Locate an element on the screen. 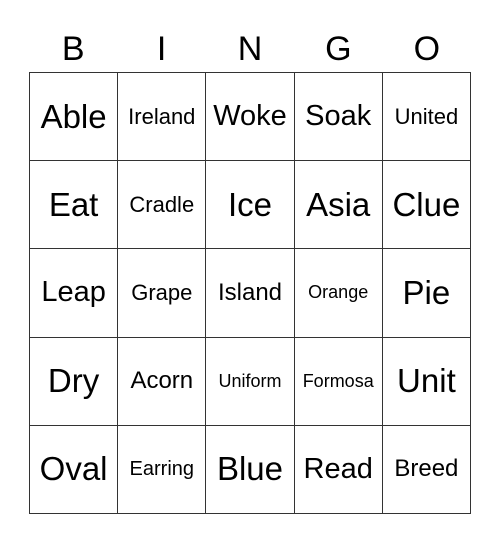  bingo-cell: Clue is located at coordinates (426, 205).